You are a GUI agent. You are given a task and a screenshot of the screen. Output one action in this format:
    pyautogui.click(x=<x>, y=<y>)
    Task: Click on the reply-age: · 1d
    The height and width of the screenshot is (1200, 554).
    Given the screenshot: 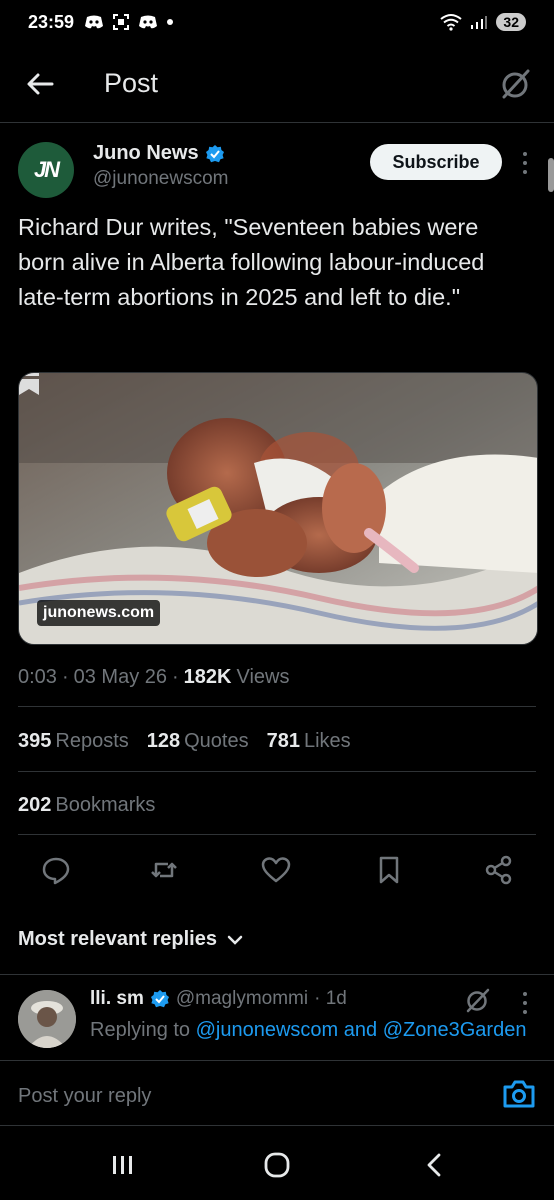 What is the action you would take?
    pyautogui.click(x=330, y=998)
    